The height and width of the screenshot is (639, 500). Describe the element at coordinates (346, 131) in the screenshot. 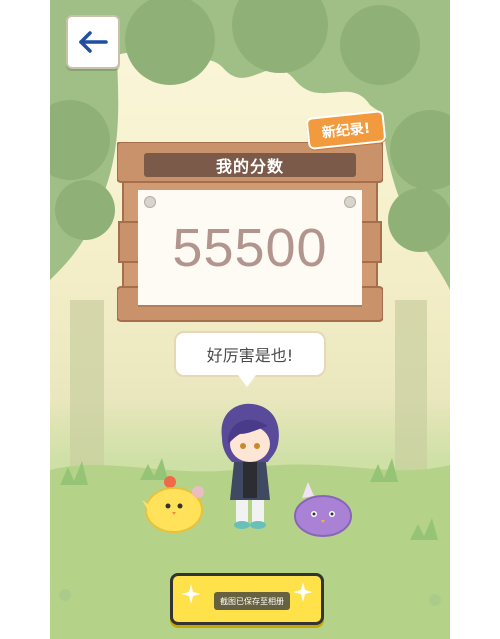

I see `new-record-label: 新纪录!` at that location.